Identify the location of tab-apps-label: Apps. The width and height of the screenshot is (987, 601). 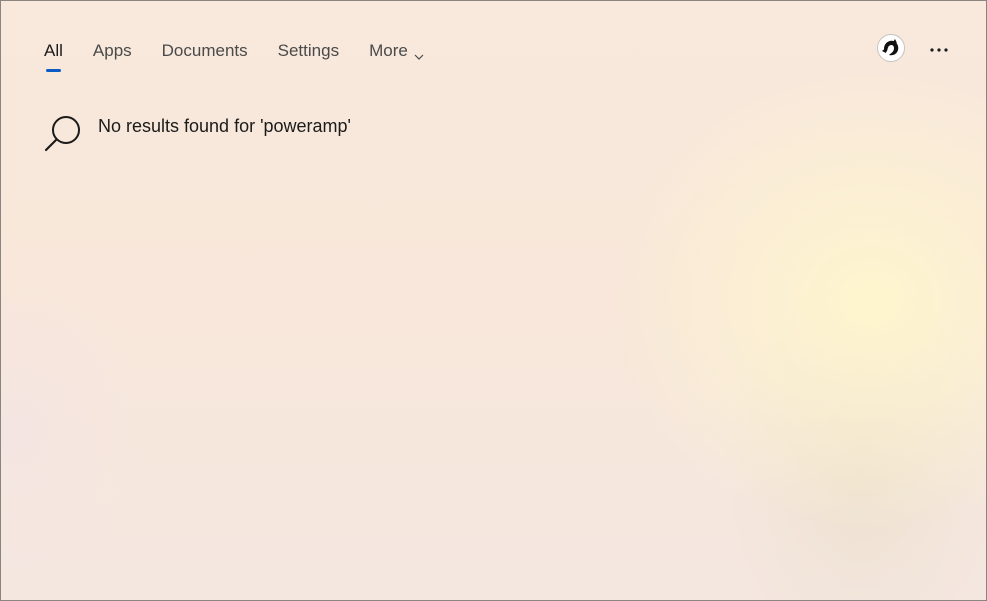
(112, 50).